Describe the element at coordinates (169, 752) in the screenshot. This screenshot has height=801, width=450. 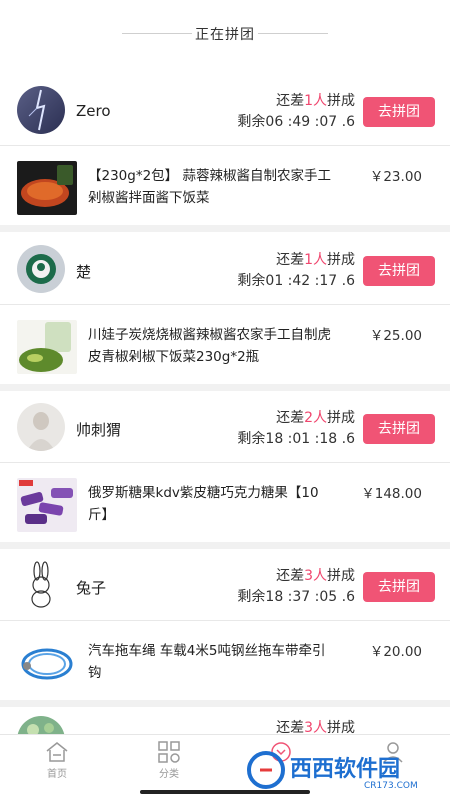
I see `category-icon` at that location.